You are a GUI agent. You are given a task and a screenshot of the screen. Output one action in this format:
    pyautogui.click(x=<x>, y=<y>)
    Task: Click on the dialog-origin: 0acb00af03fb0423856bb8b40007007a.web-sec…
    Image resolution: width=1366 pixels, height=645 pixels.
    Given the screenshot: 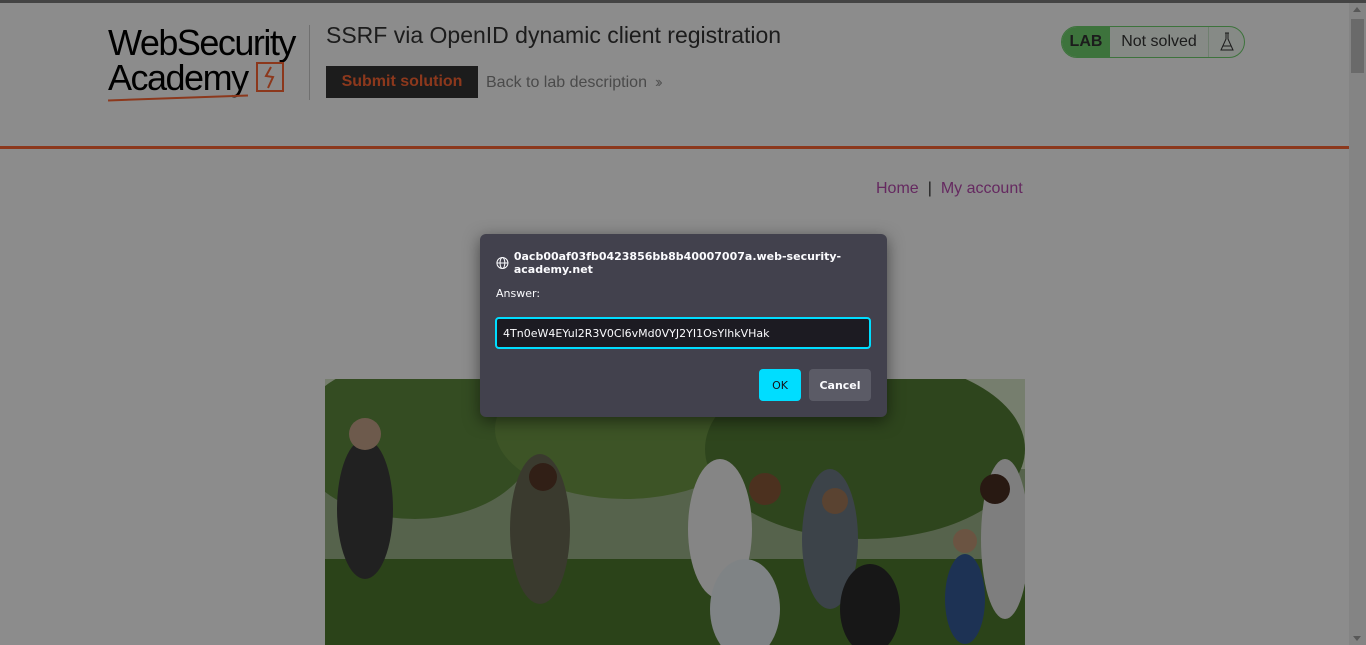 What is the action you would take?
    pyautogui.click(x=691, y=263)
    